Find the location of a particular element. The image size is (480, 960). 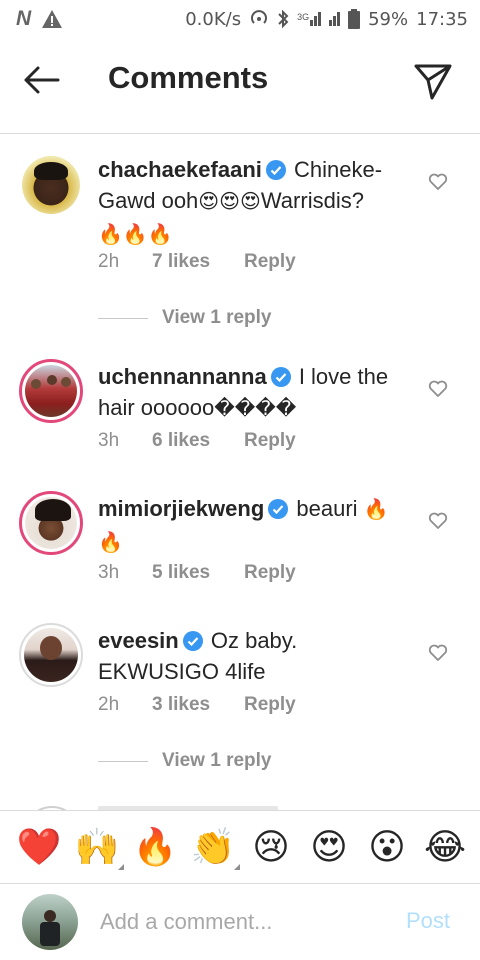

comment-likes: 6 likes is located at coordinates (198, 441).